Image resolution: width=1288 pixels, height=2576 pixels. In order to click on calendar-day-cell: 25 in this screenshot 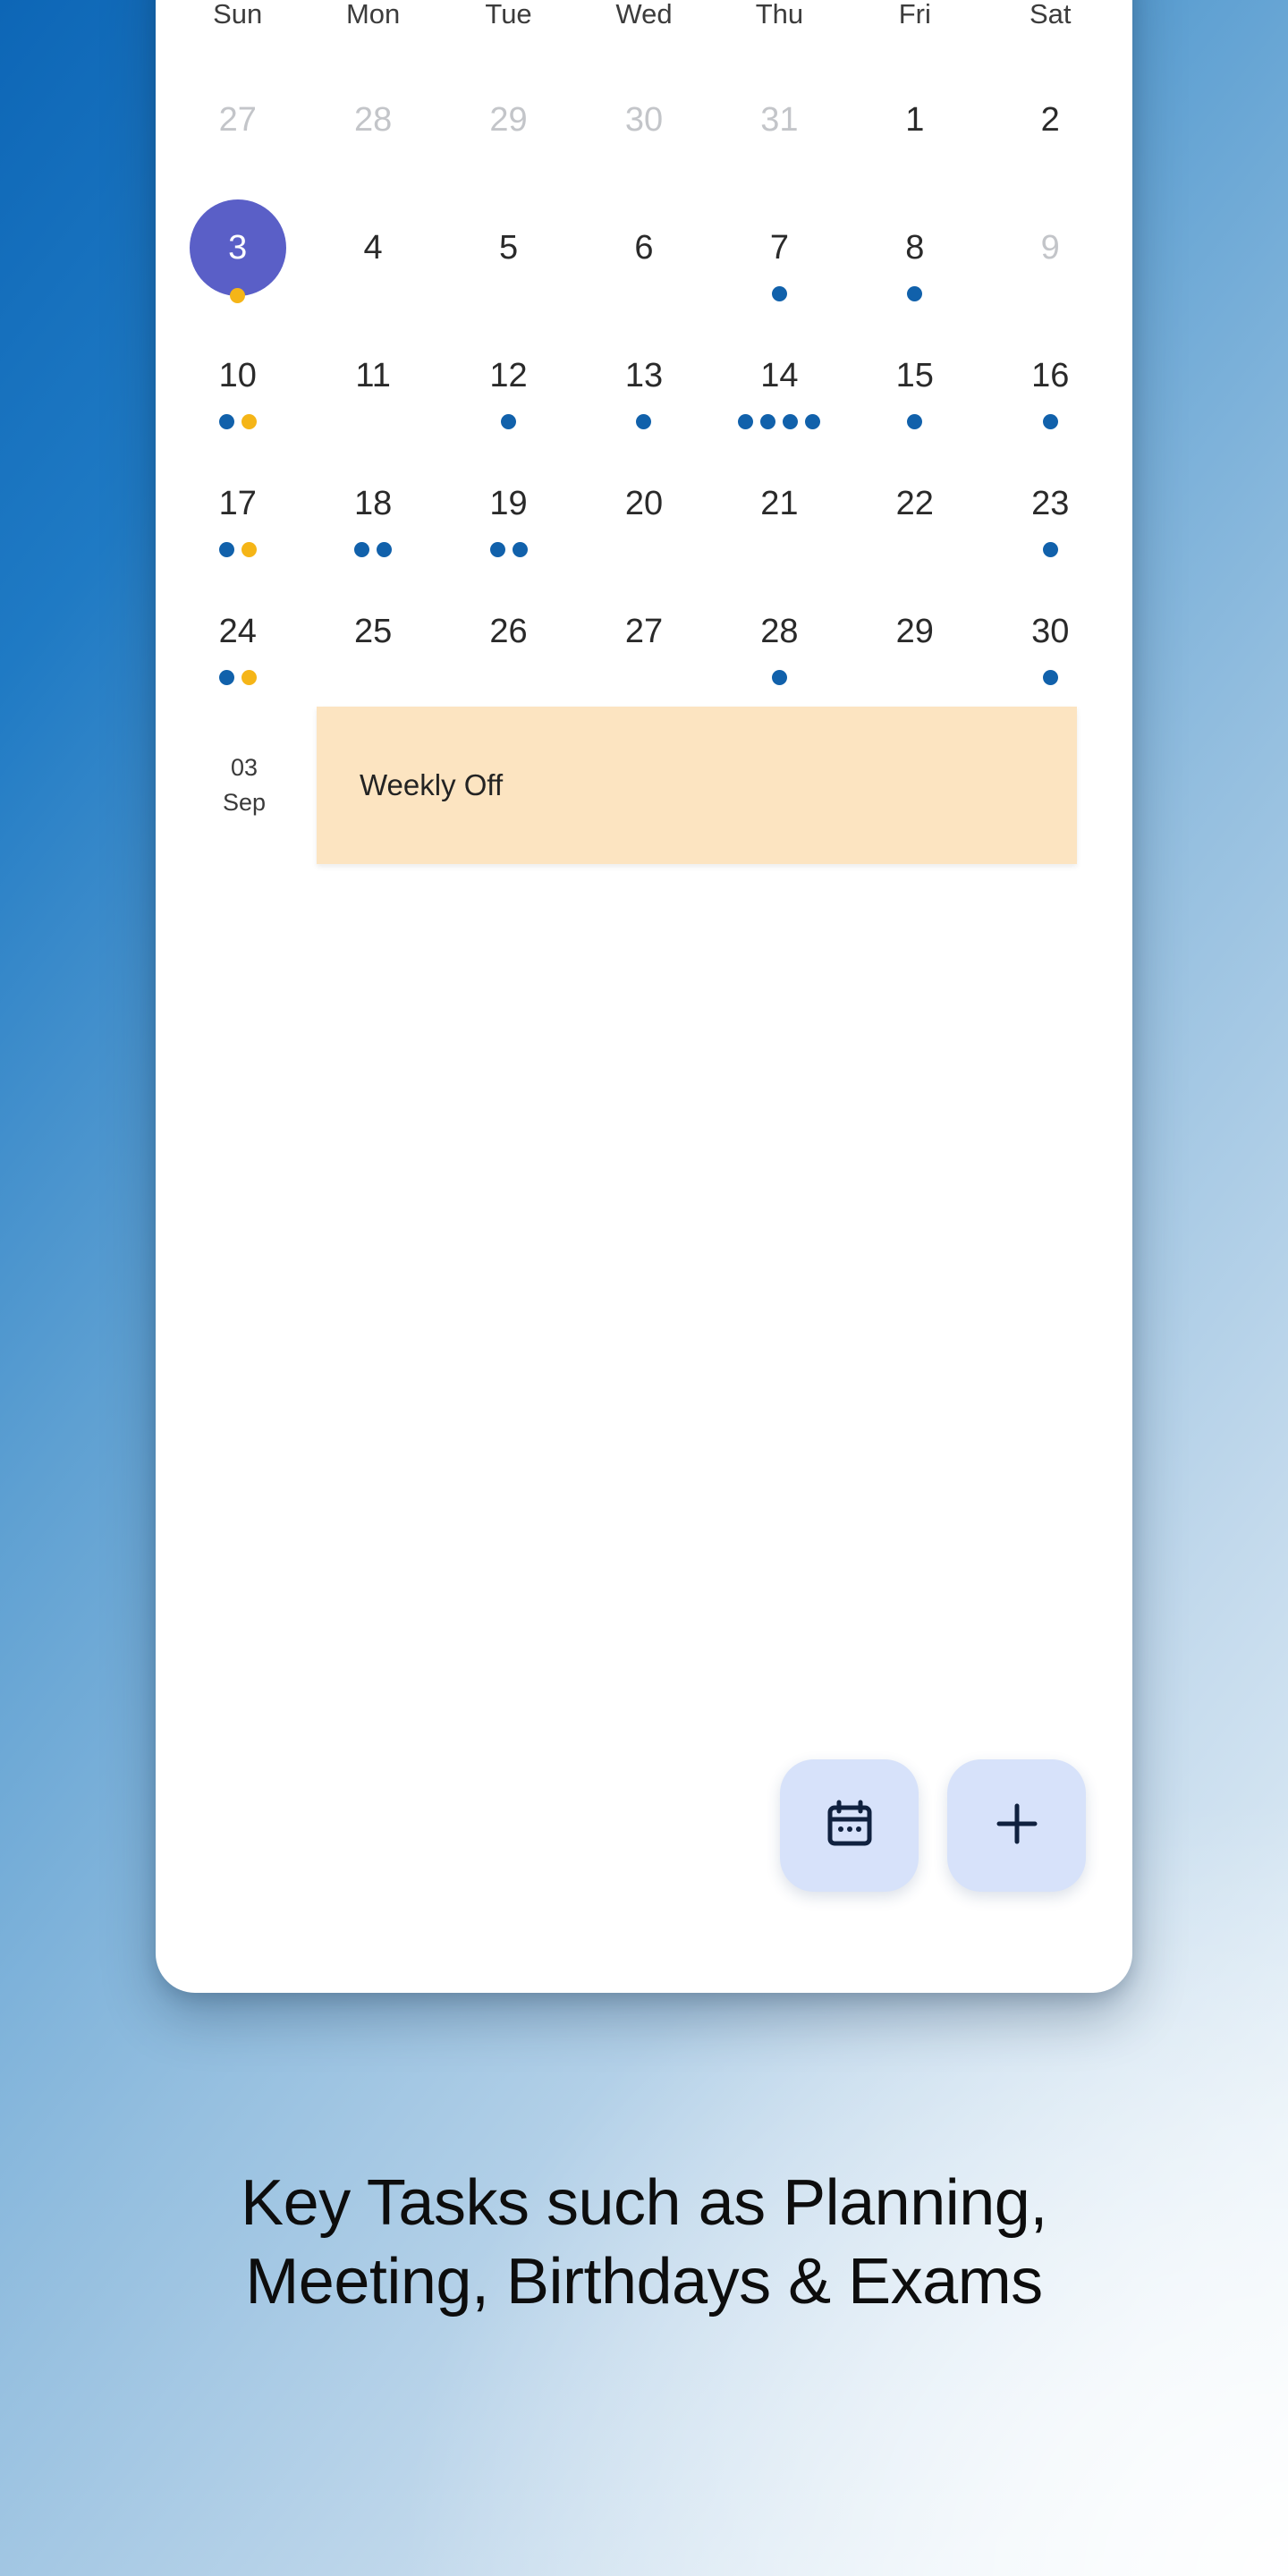, I will do `click(372, 636)`.